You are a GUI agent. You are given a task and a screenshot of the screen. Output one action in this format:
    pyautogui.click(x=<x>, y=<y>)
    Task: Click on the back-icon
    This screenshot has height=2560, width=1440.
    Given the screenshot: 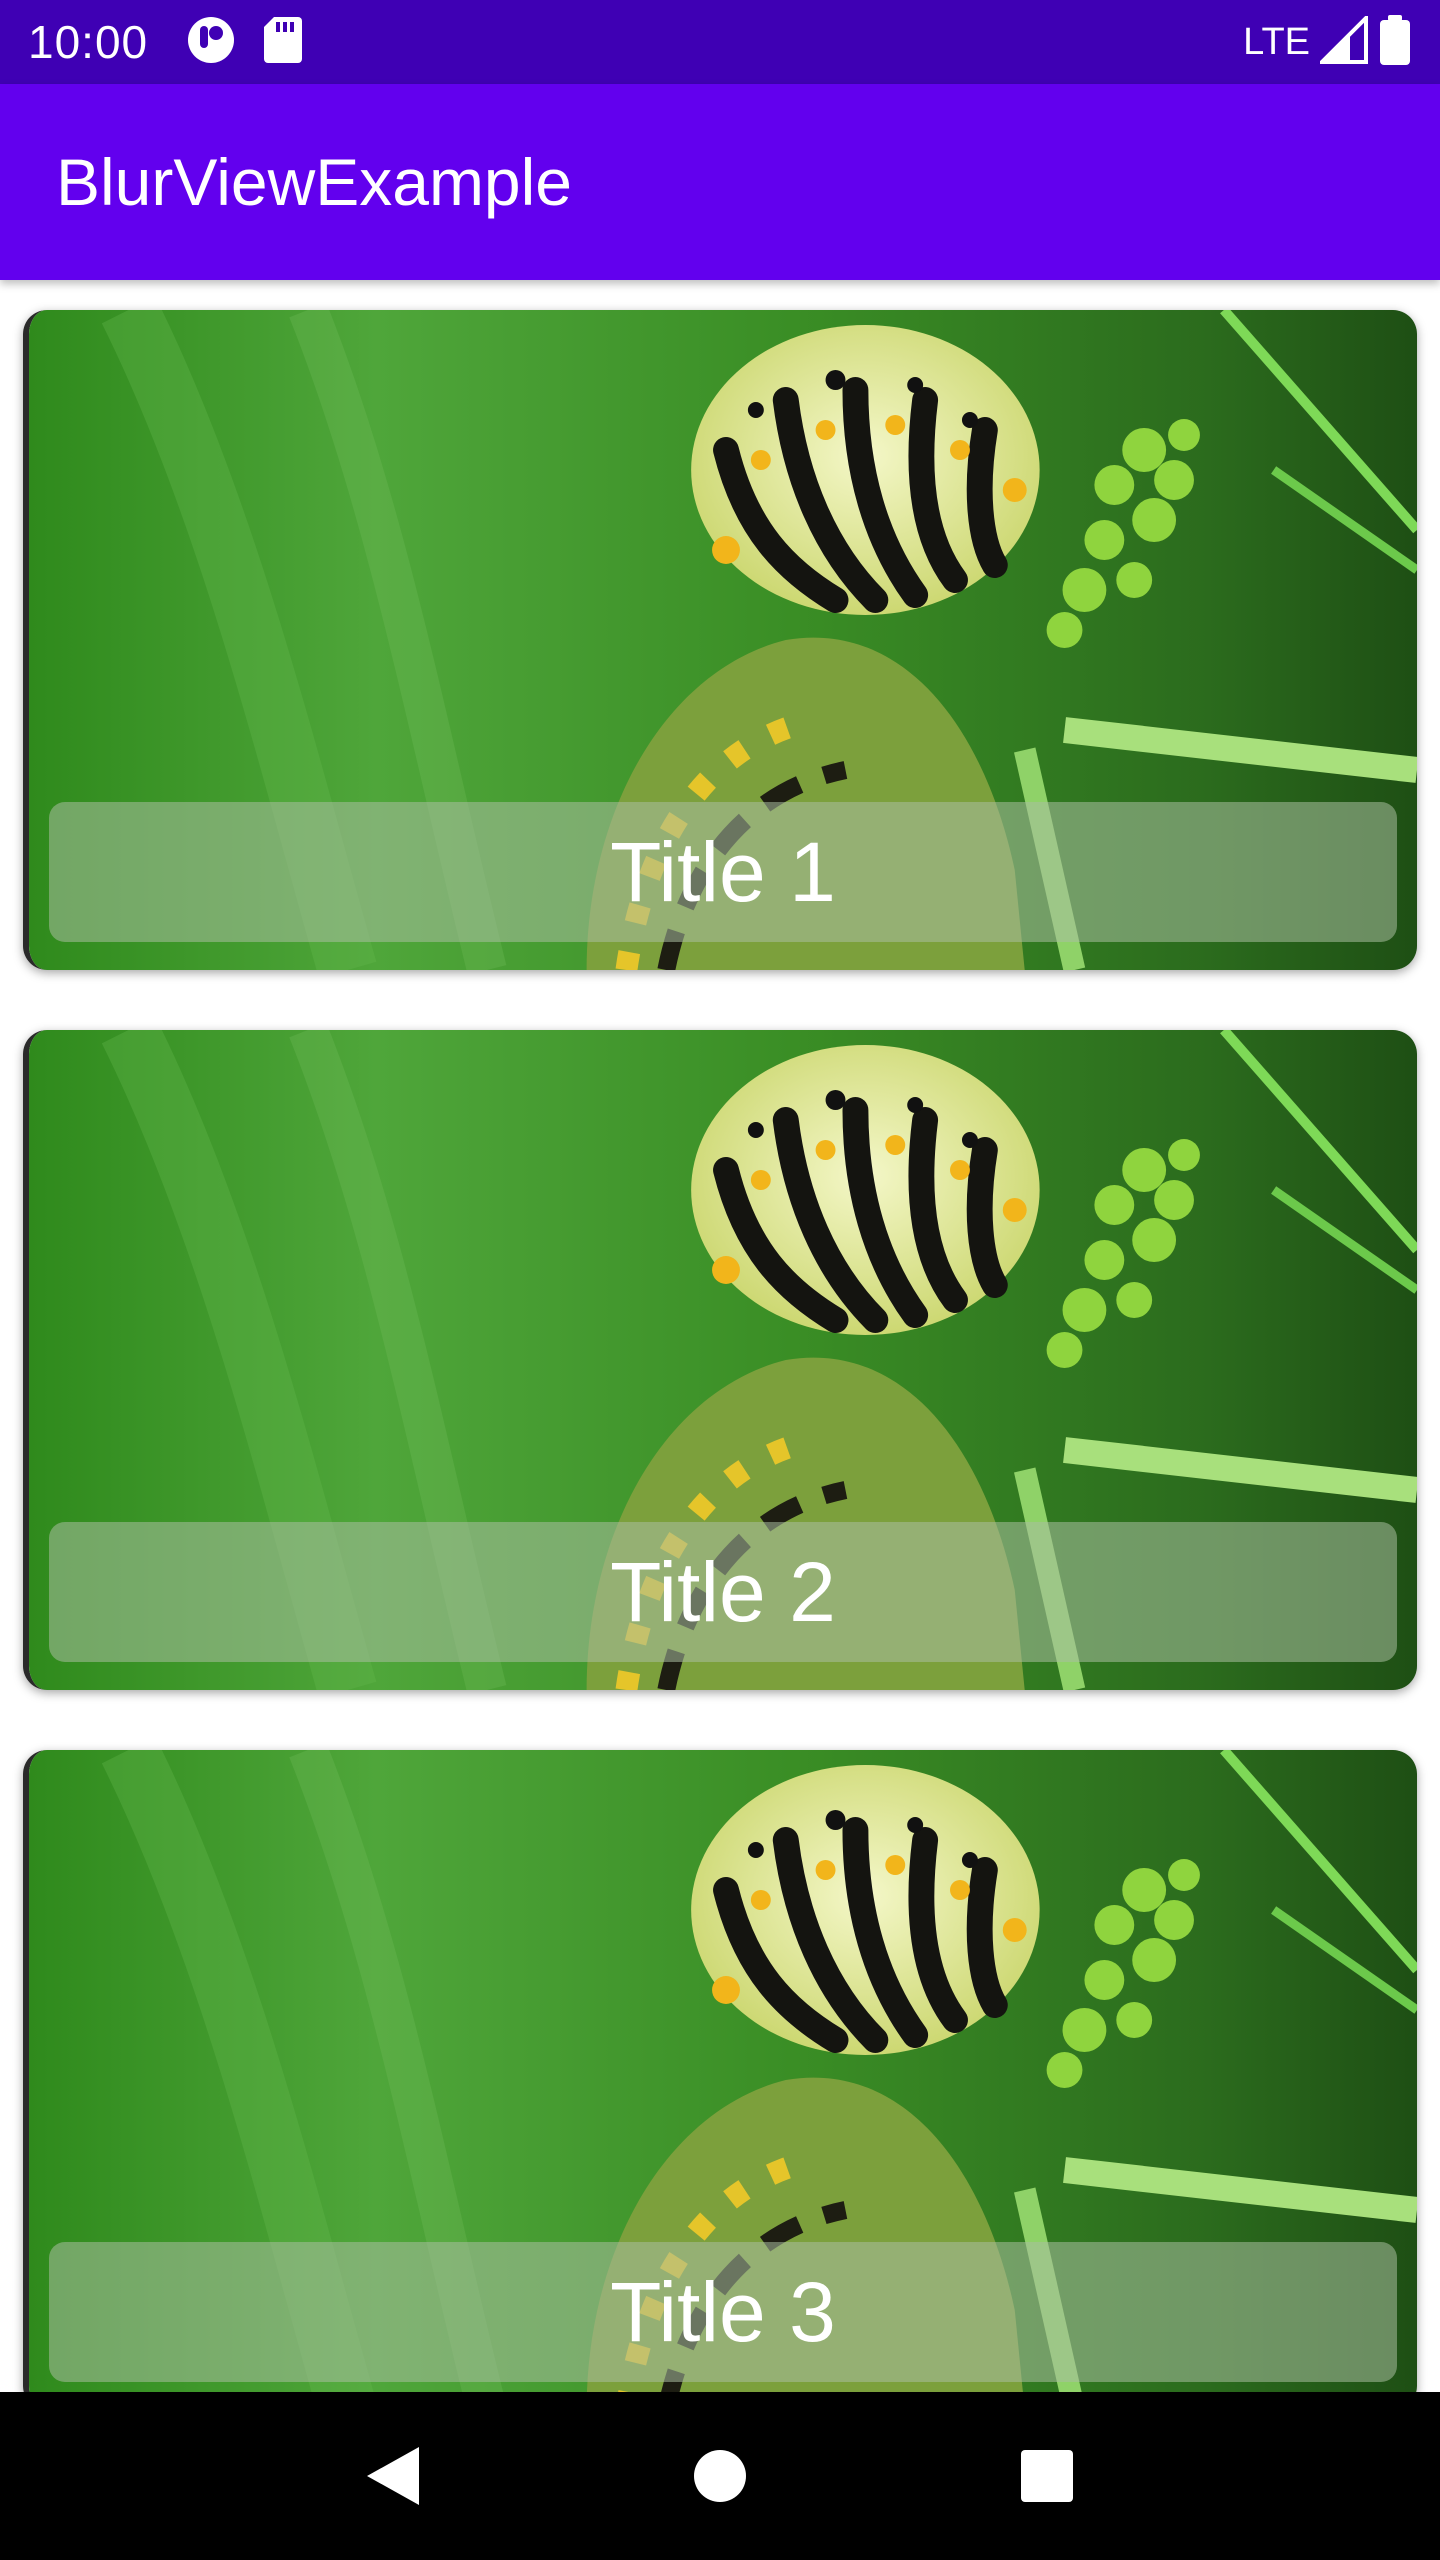 What is the action you would take?
    pyautogui.click(x=393, y=2476)
    